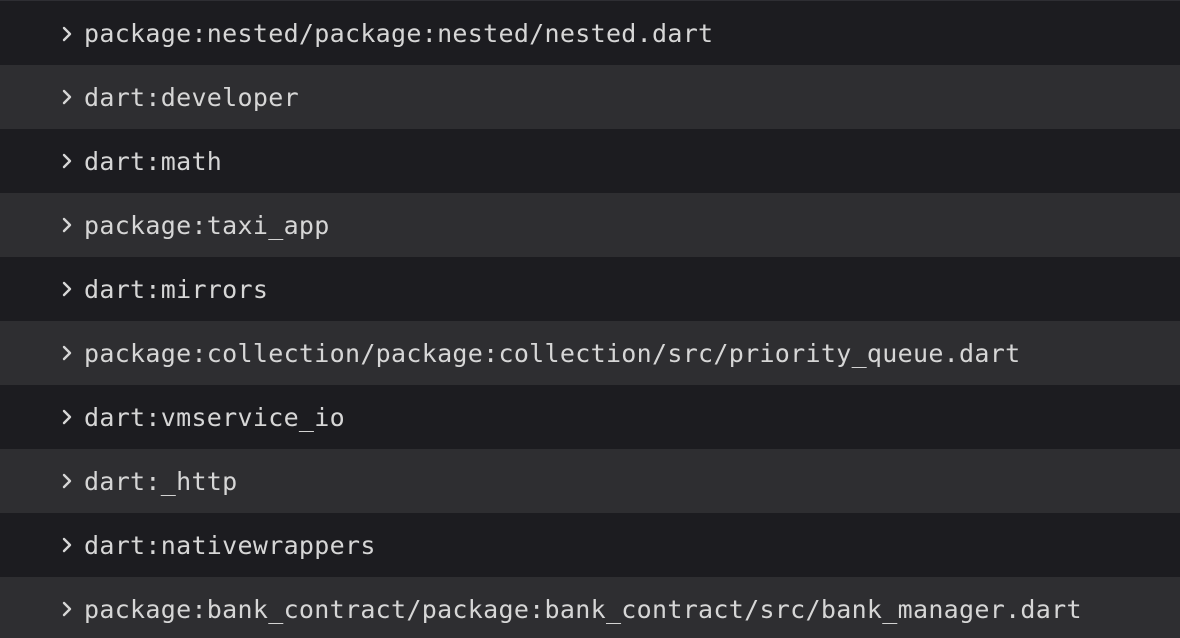 The image size is (1180, 638). Describe the element at coordinates (153, 161) in the screenshot. I see `tree-item-label: dart:math` at that location.